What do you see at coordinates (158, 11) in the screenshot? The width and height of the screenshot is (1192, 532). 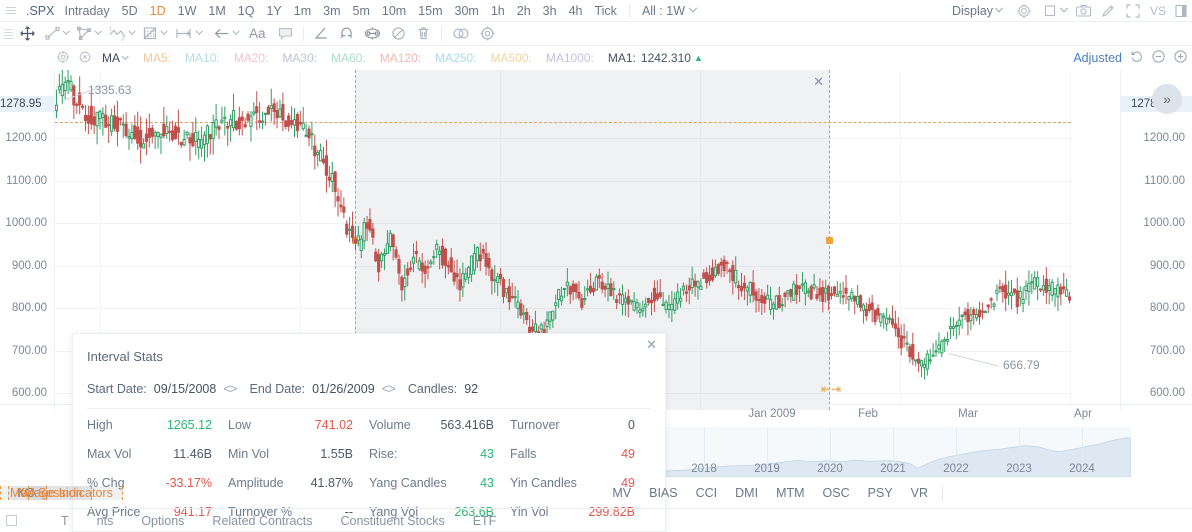 I see `period-1d: 1D` at bounding box center [158, 11].